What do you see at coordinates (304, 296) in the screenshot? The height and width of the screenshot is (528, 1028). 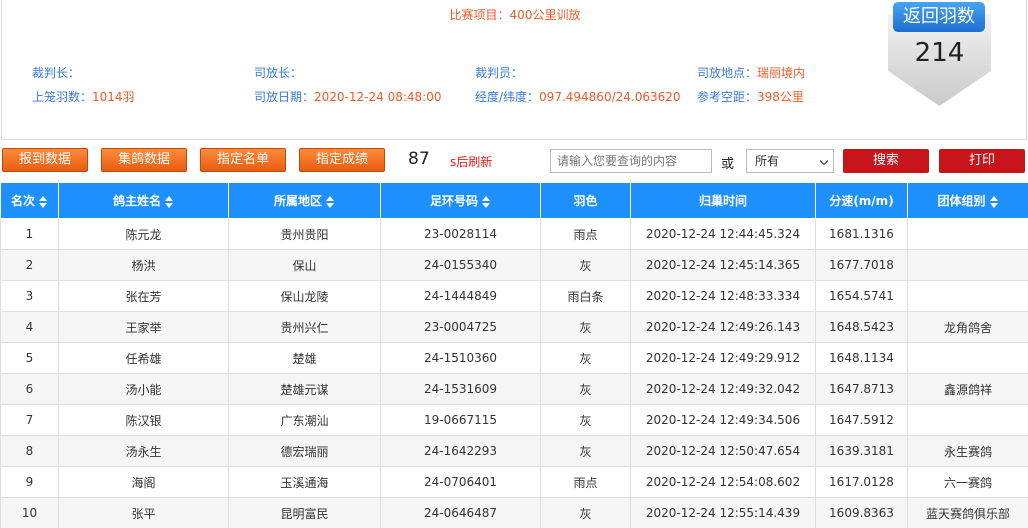 I see `region-cell: 保山龙陵` at bounding box center [304, 296].